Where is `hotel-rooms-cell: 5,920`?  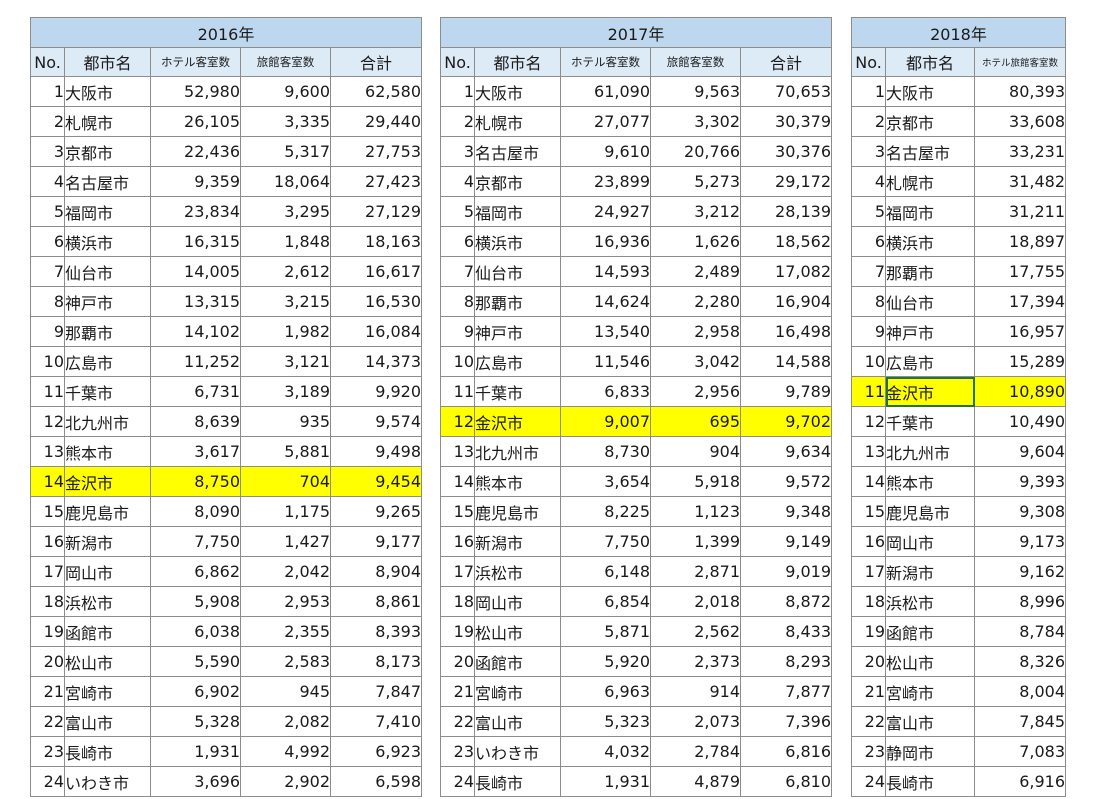
hotel-rooms-cell: 5,920 is located at coordinates (605, 661).